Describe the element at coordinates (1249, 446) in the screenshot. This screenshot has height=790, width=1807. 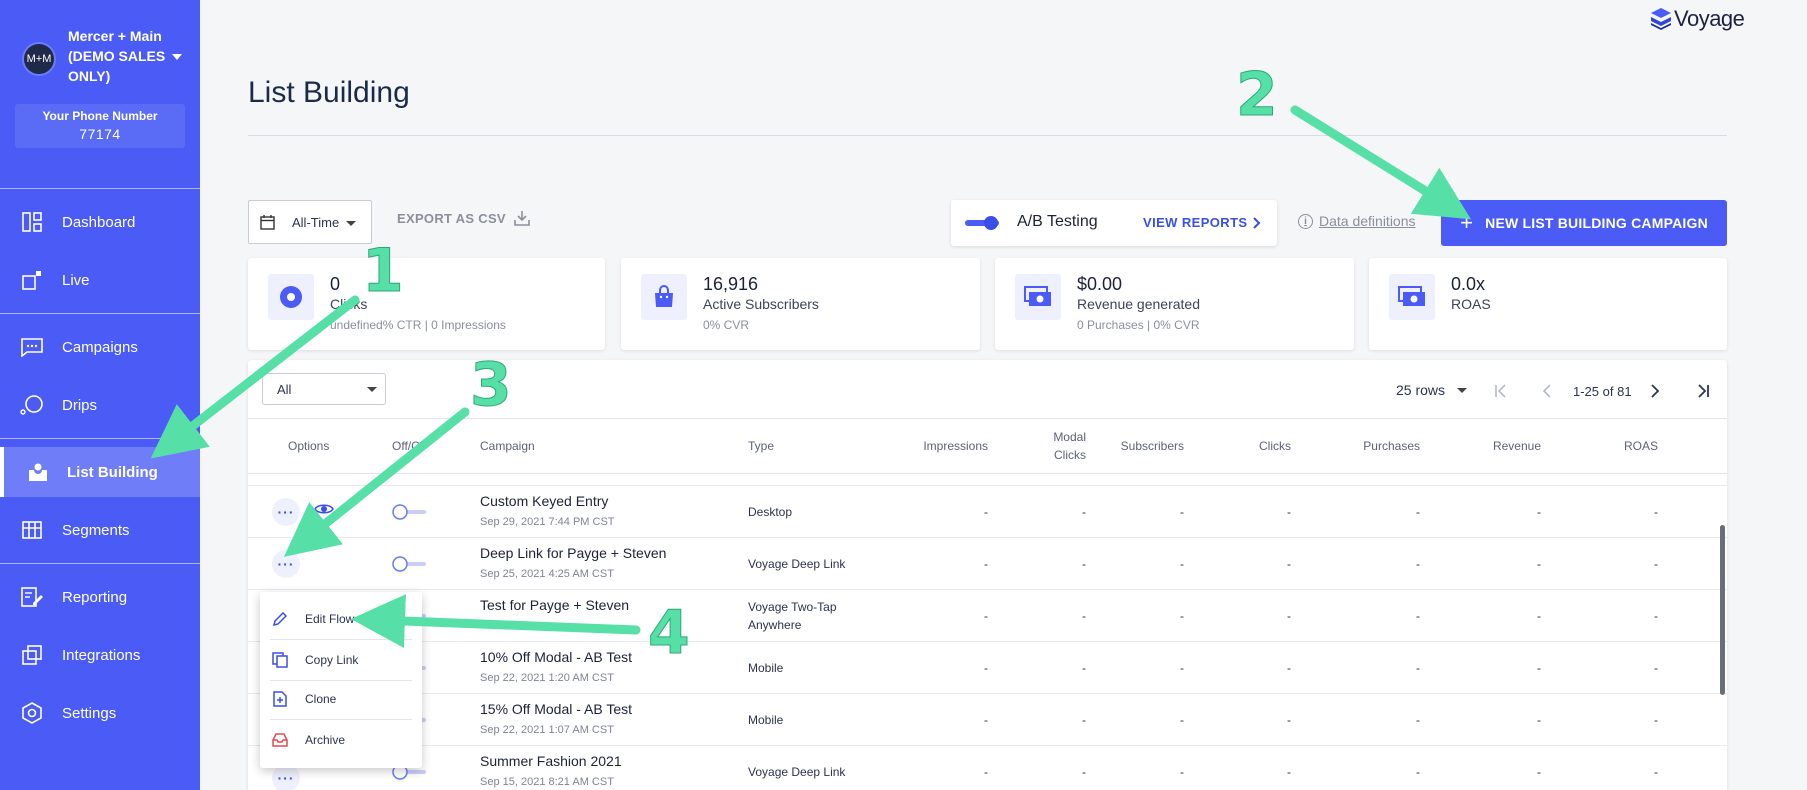
I see `column-clicks: Clicks` at that location.